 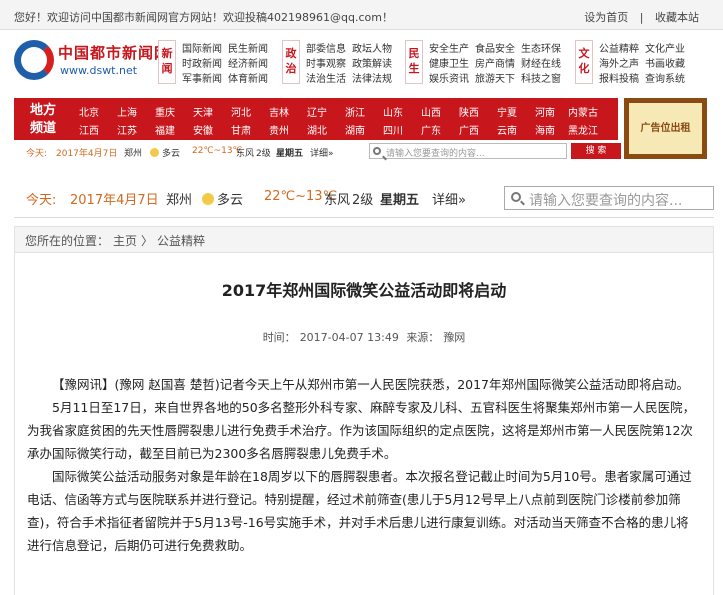 I want to click on nav-link: 健康卫生, so click(x=449, y=64).